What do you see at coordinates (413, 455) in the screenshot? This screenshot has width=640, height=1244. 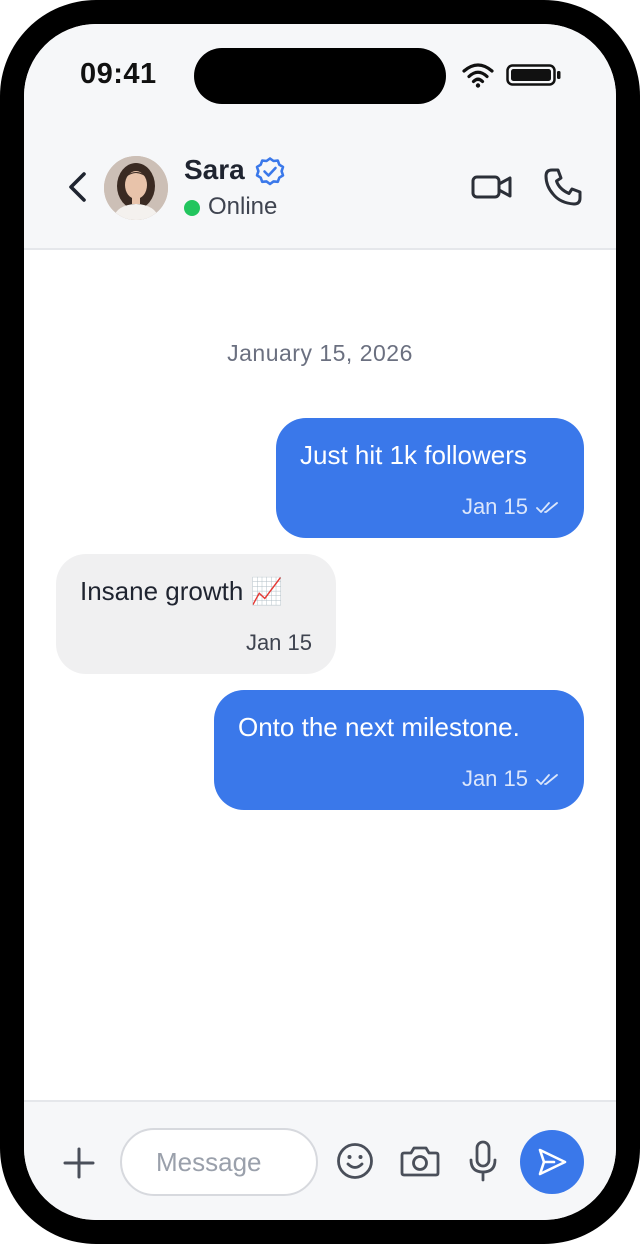 I see `message-text: Just hit 1k followers` at bounding box center [413, 455].